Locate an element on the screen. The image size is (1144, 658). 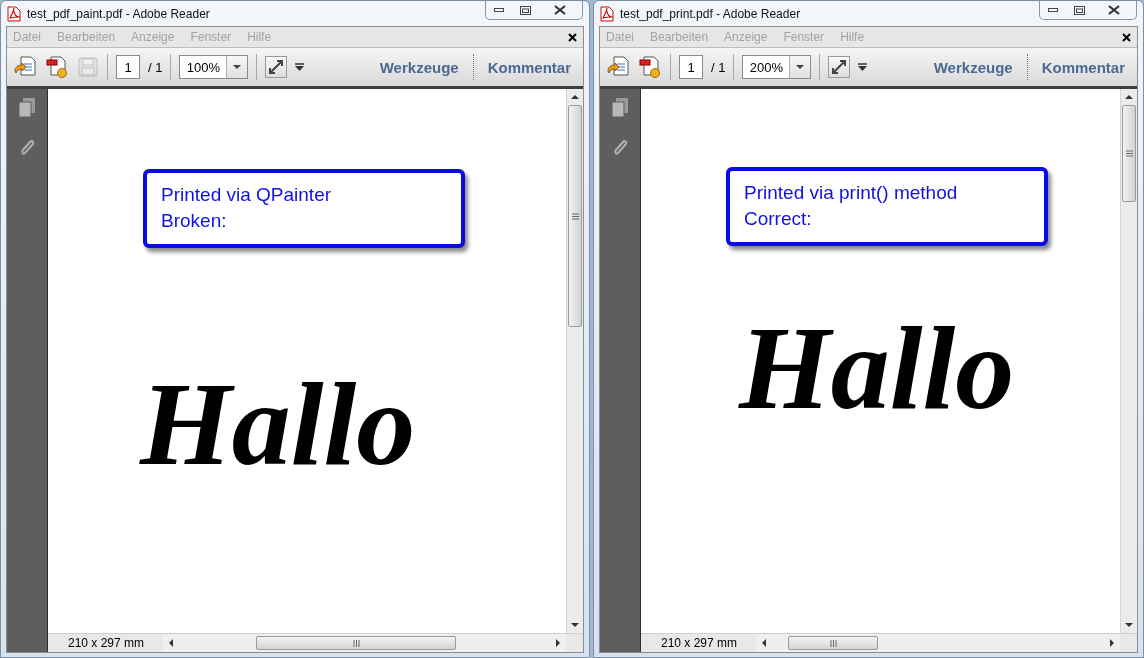
window-title: test_pdf_print.pdf - Adobe Reader is located at coordinates (710, 13).